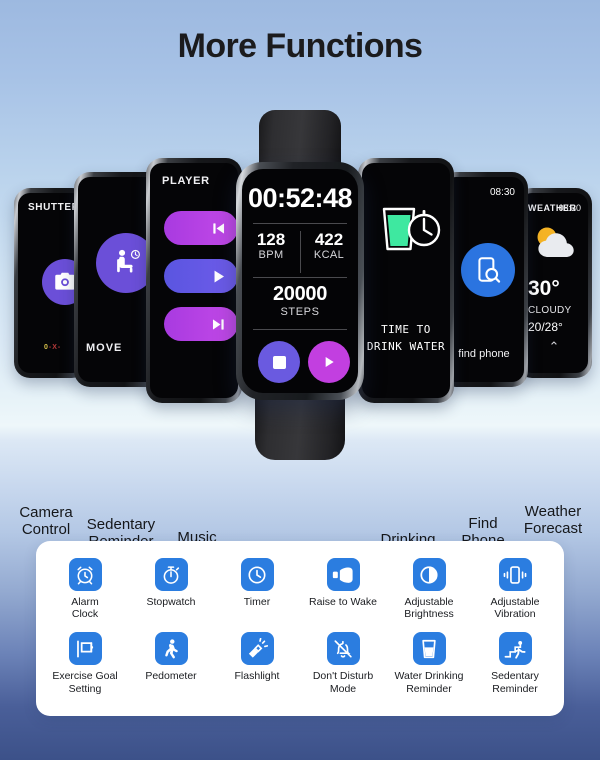 The height and width of the screenshot is (760, 600). Describe the element at coordinates (553, 520) in the screenshot. I see `caption-weather-forecast: Weather Forecast` at that location.